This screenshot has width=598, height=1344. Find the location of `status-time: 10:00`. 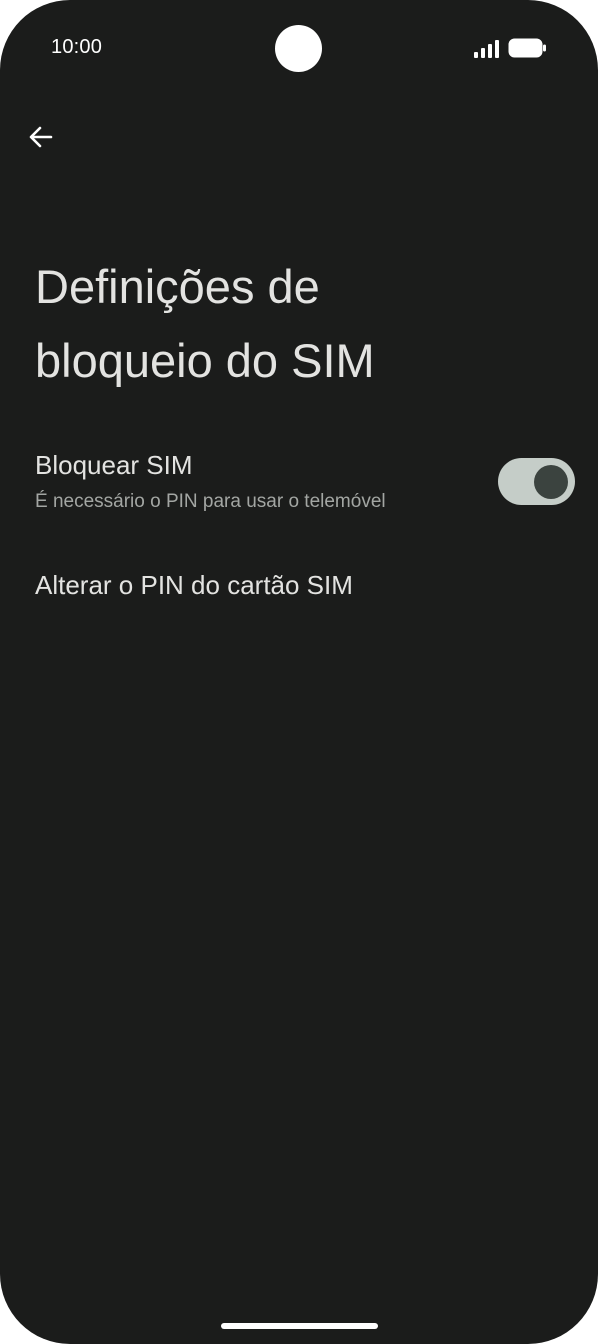

status-time: 10:00 is located at coordinates (77, 47).